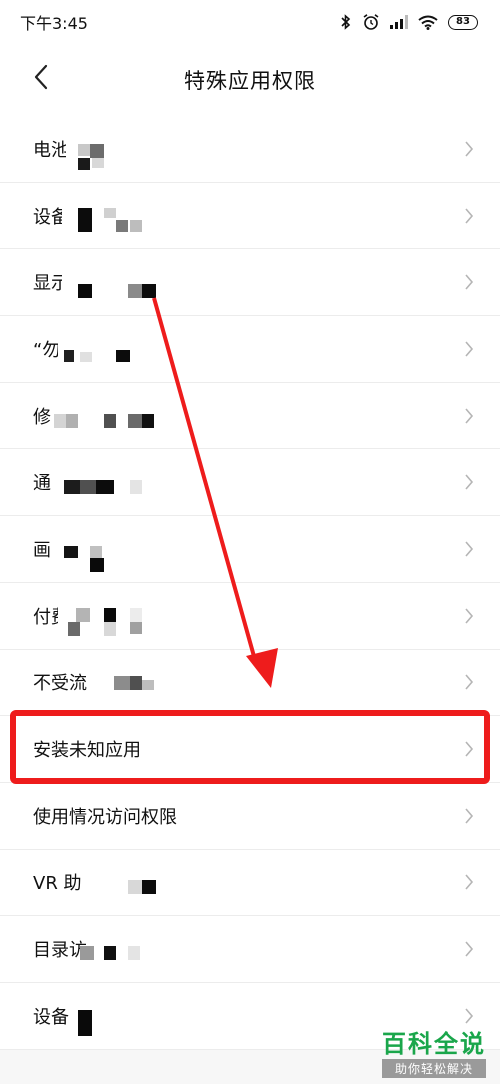 This screenshot has width=500, height=1084. What do you see at coordinates (250, 683) in the screenshot?
I see `list-item-unrestricted-data: 不受流` at bounding box center [250, 683].